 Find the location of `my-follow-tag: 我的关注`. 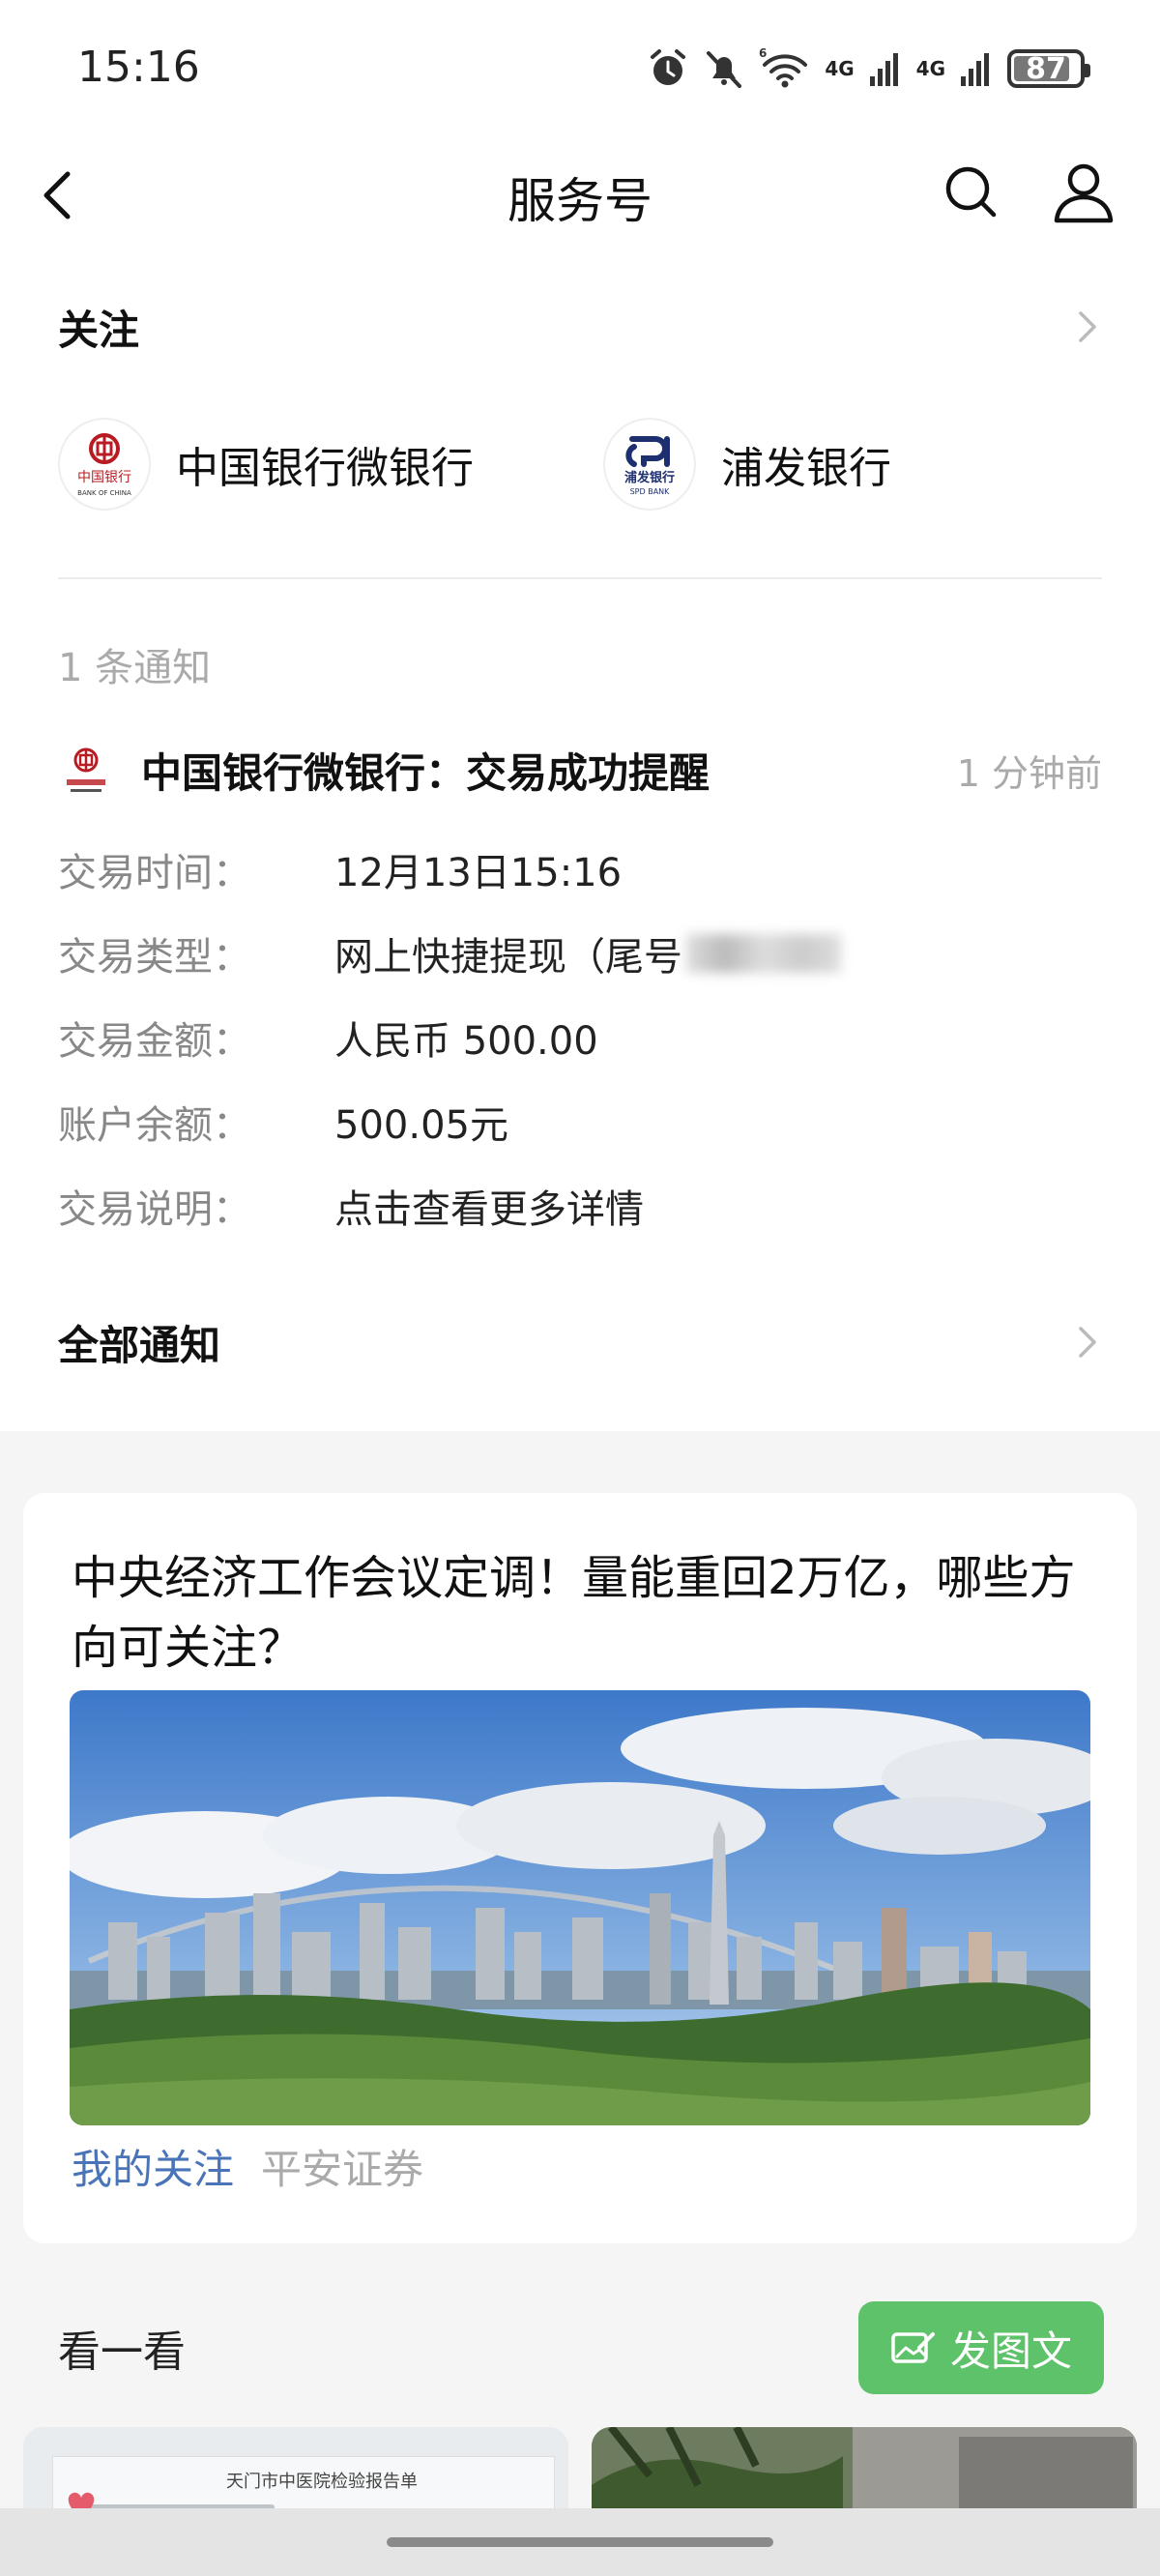

my-follow-tag: 我的关注 is located at coordinates (153, 2166).